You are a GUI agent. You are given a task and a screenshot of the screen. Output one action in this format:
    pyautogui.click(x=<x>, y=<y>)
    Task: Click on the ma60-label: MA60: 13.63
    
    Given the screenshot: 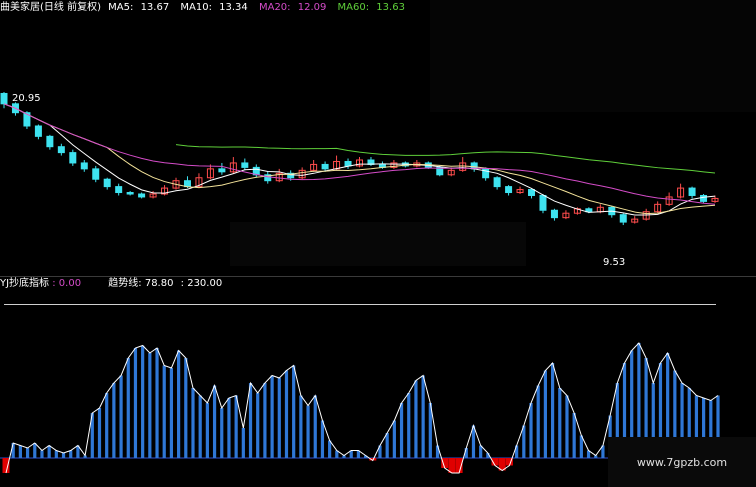 What is the action you would take?
    pyautogui.click(x=371, y=7)
    